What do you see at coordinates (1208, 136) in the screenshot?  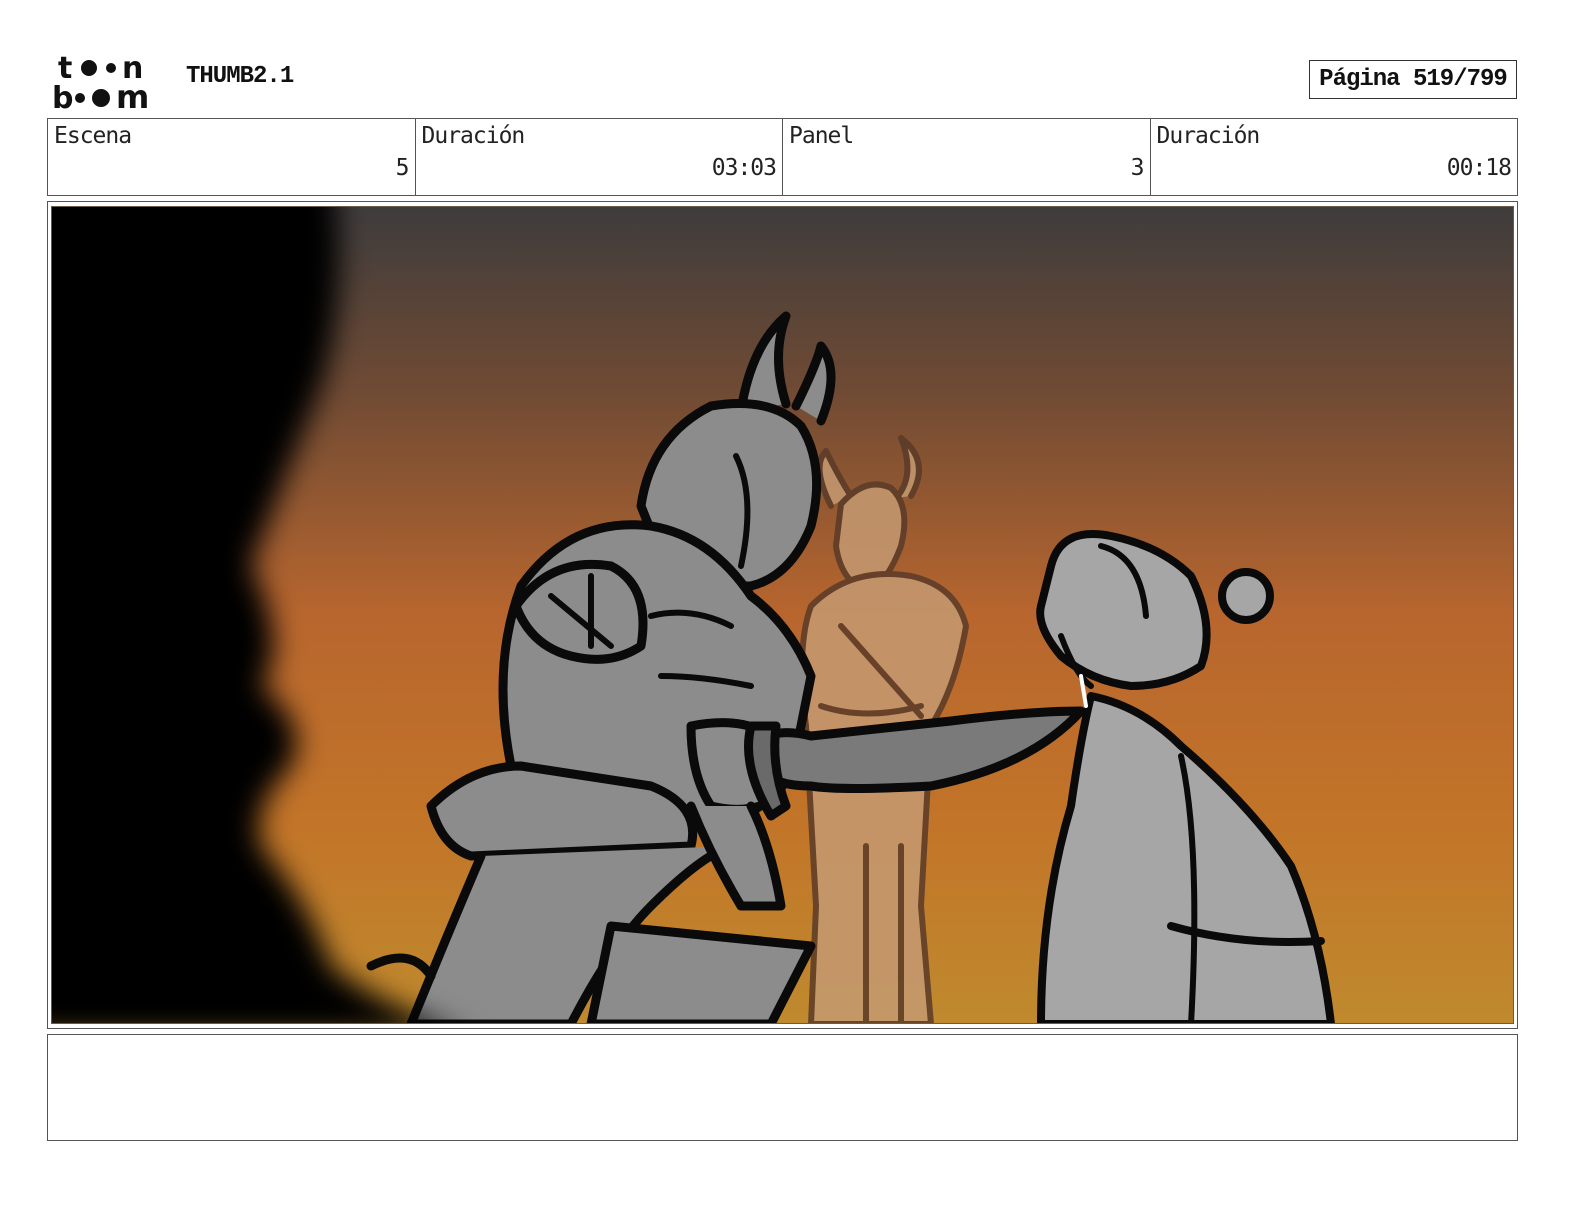 I see `panel-duration-label: Duración` at bounding box center [1208, 136].